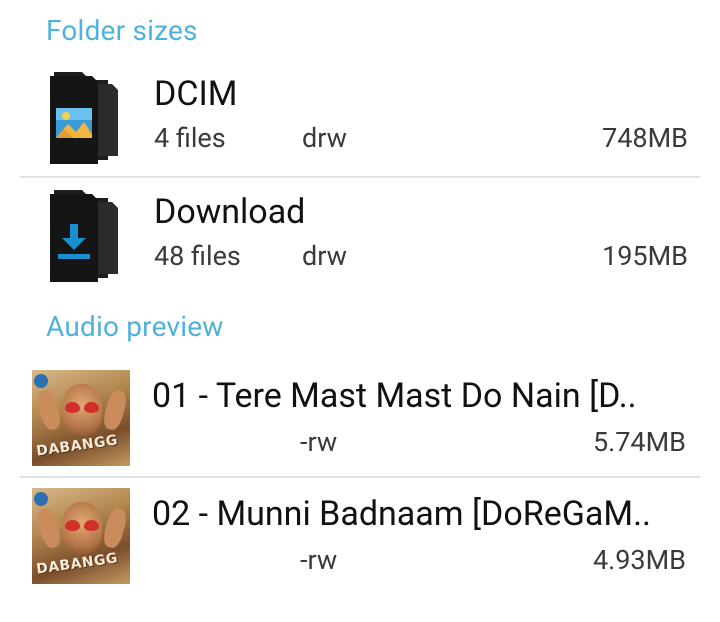 Image resolution: width=720 pixels, height=622 pixels. Describe the element at coordinates (197, 256) in the screenshot. I see `folder-file-count: 48 files` at that location.